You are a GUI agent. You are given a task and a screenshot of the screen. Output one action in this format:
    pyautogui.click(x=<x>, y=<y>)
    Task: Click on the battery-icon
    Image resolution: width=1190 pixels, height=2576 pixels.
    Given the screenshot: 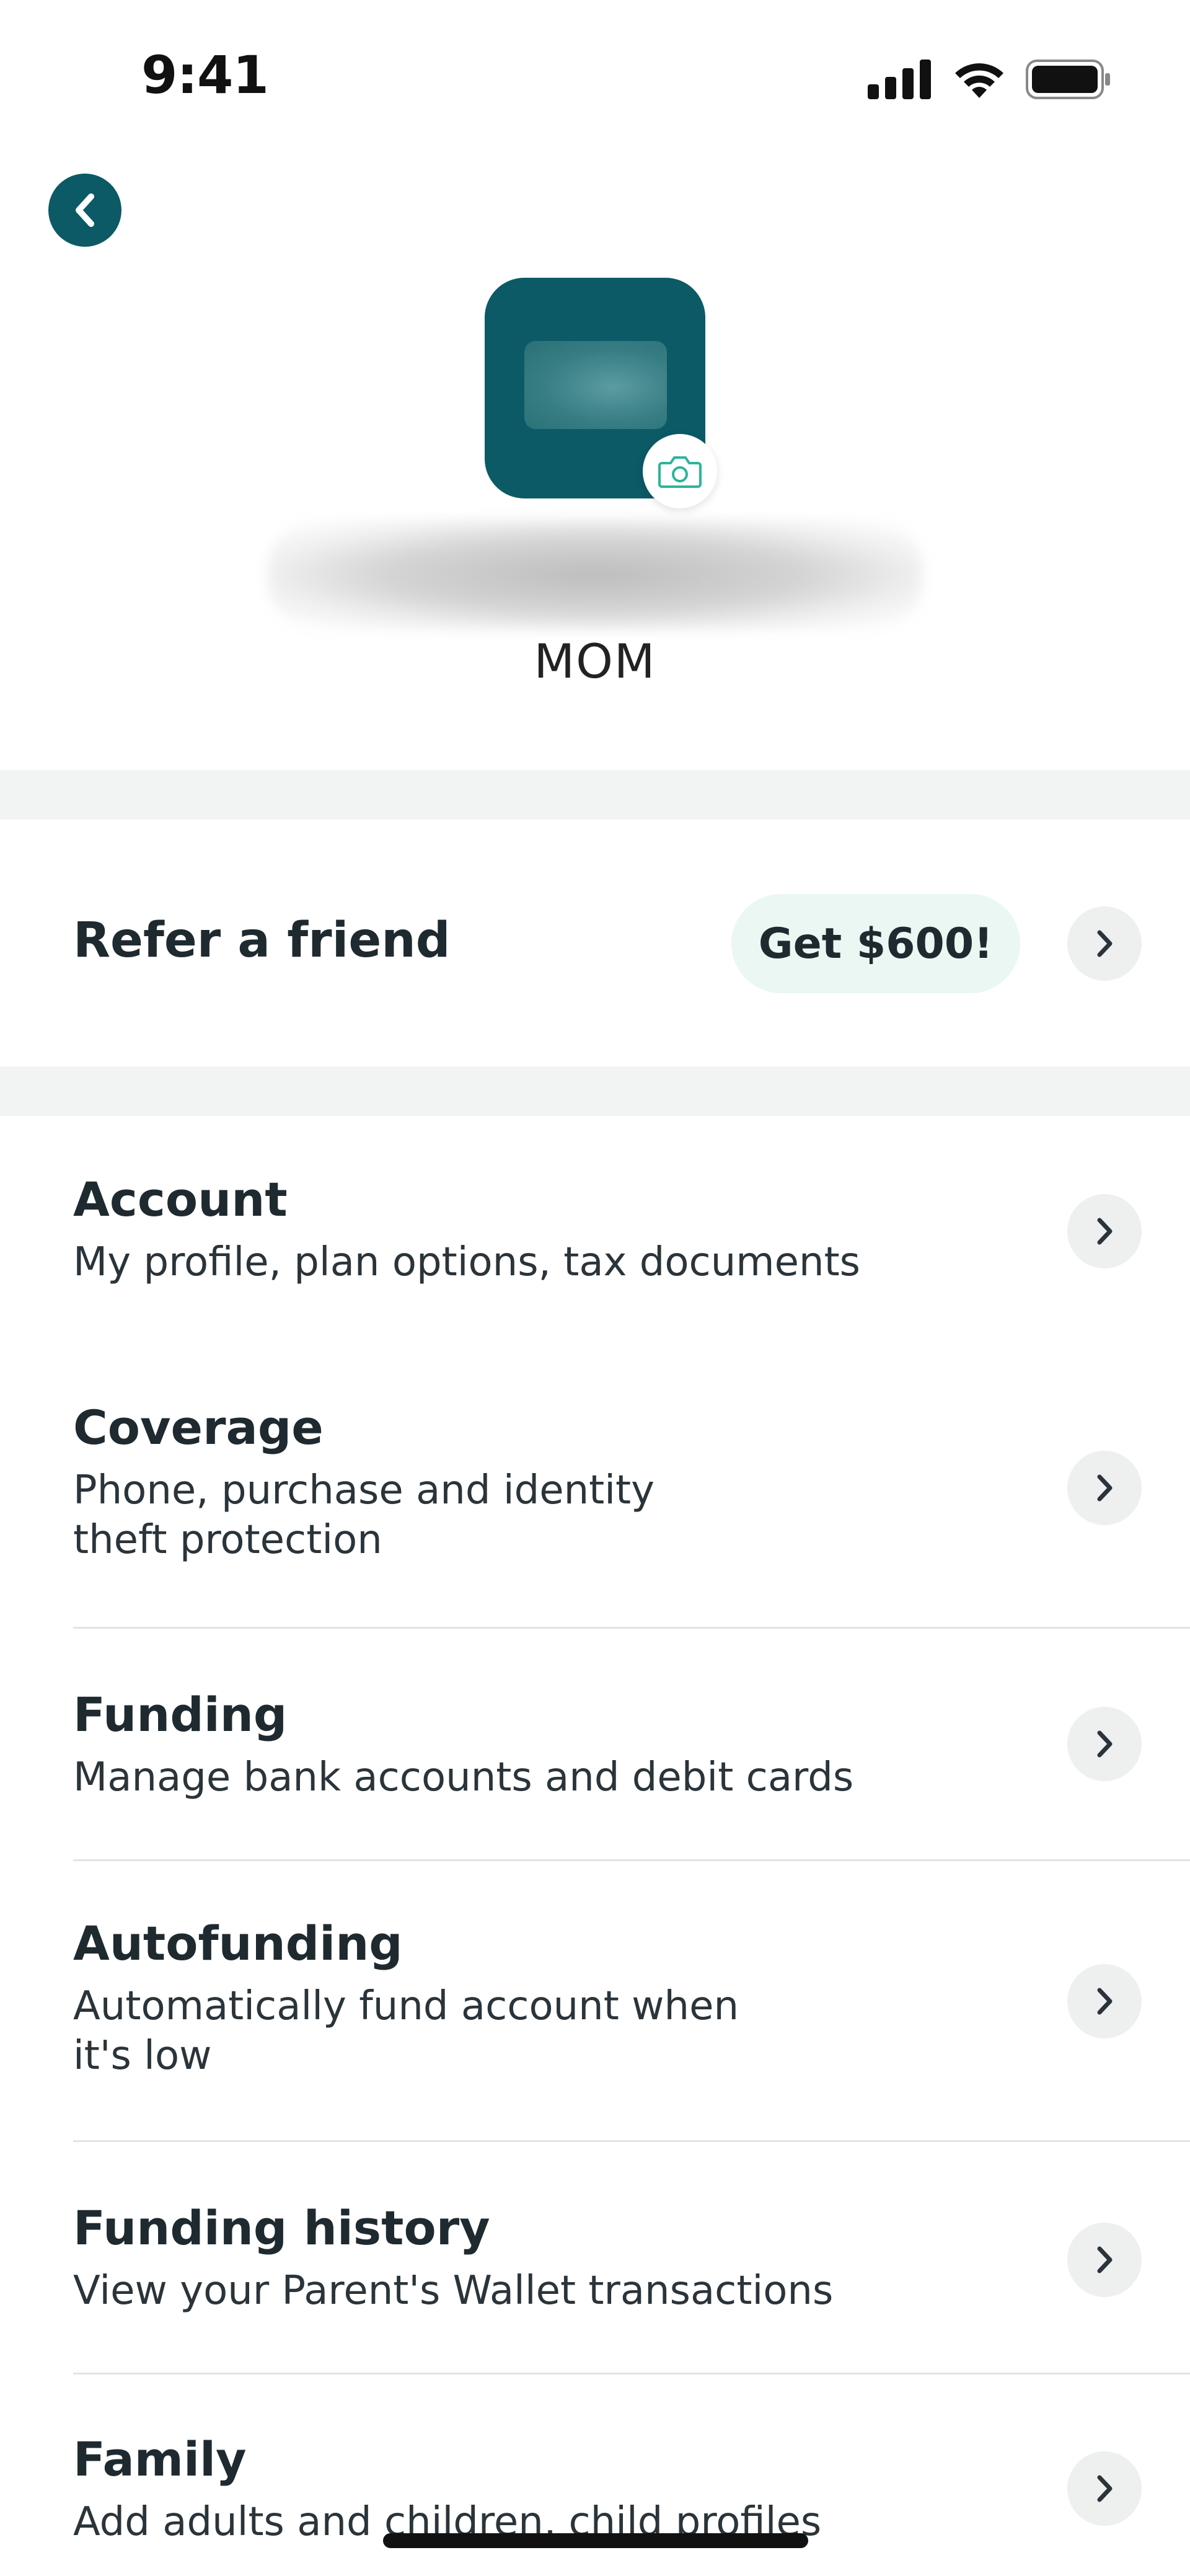 What is the action you would take?
    pyautogui.click(x=1068, y=80)
    